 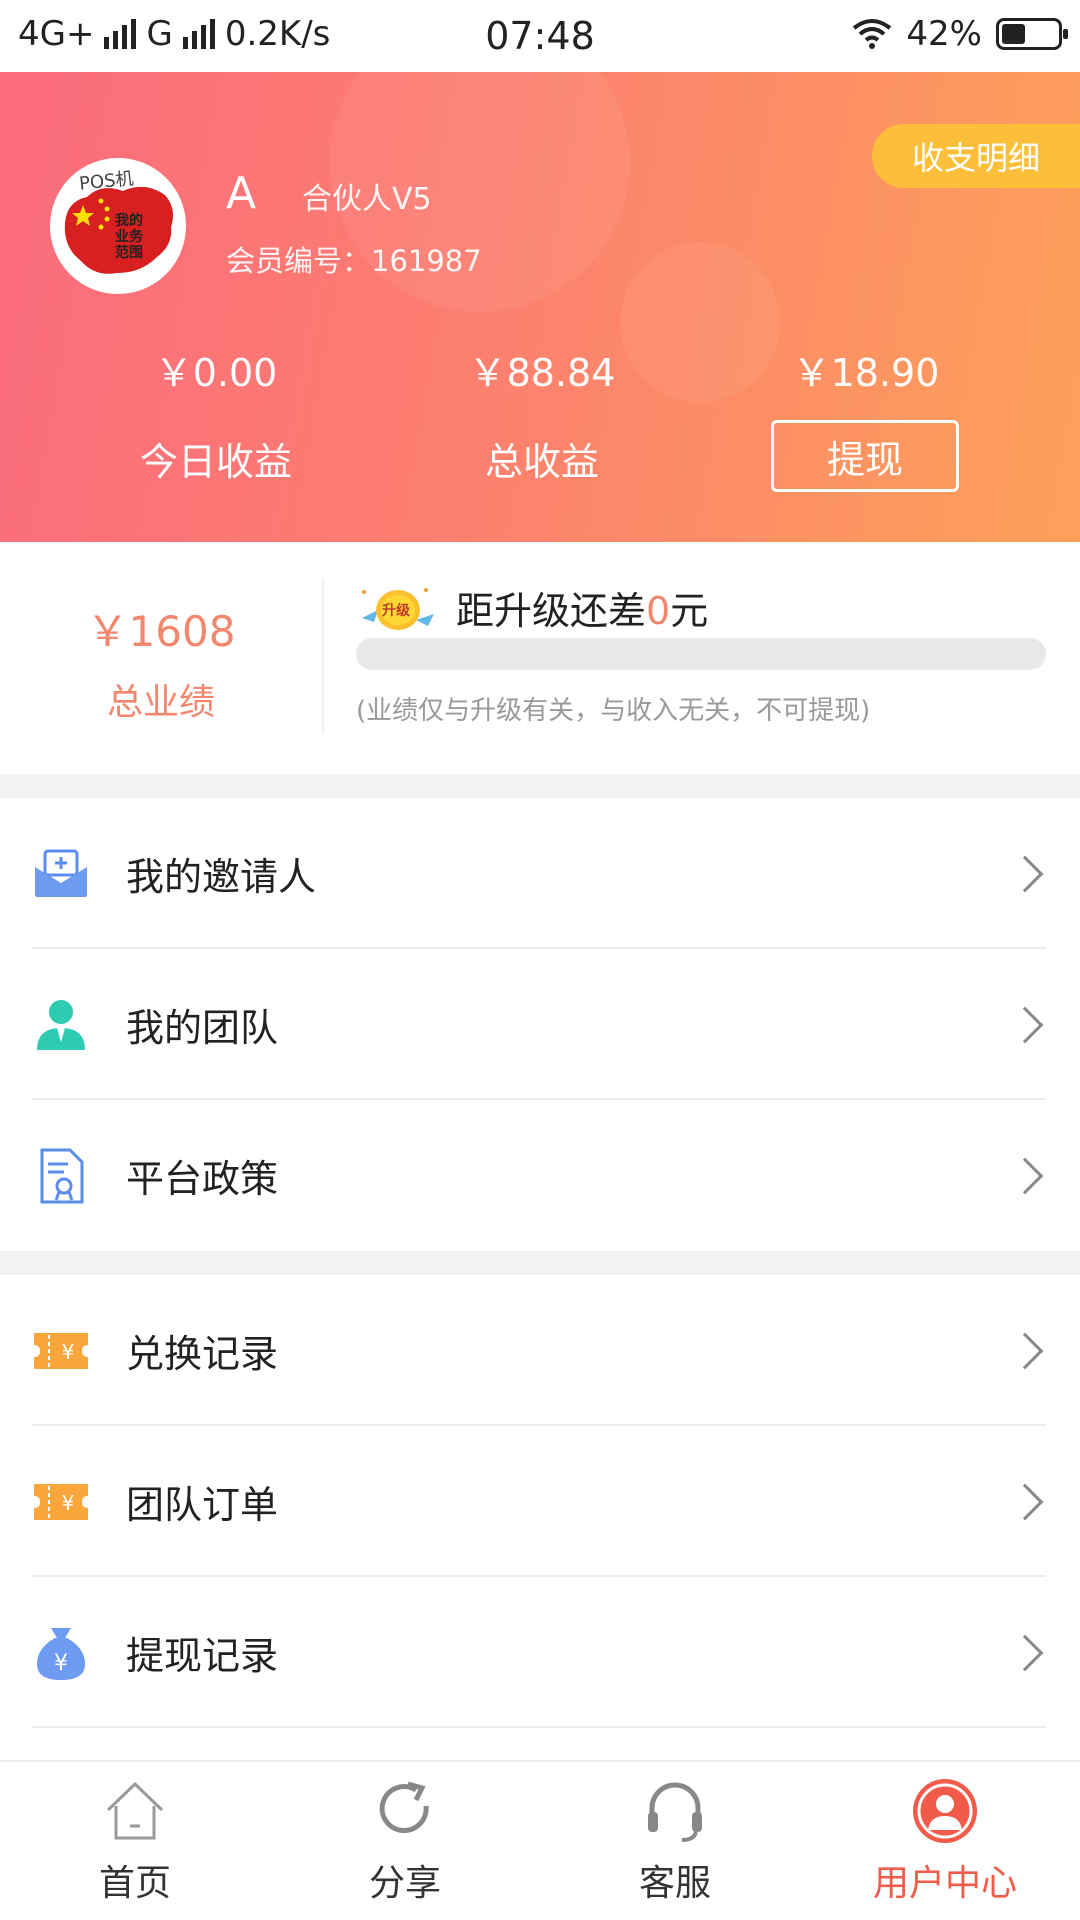 What do you see at coordinates (61, 1176) in the screenshot?
I see `document-badge-icon` at bounding box center [61, 1176].